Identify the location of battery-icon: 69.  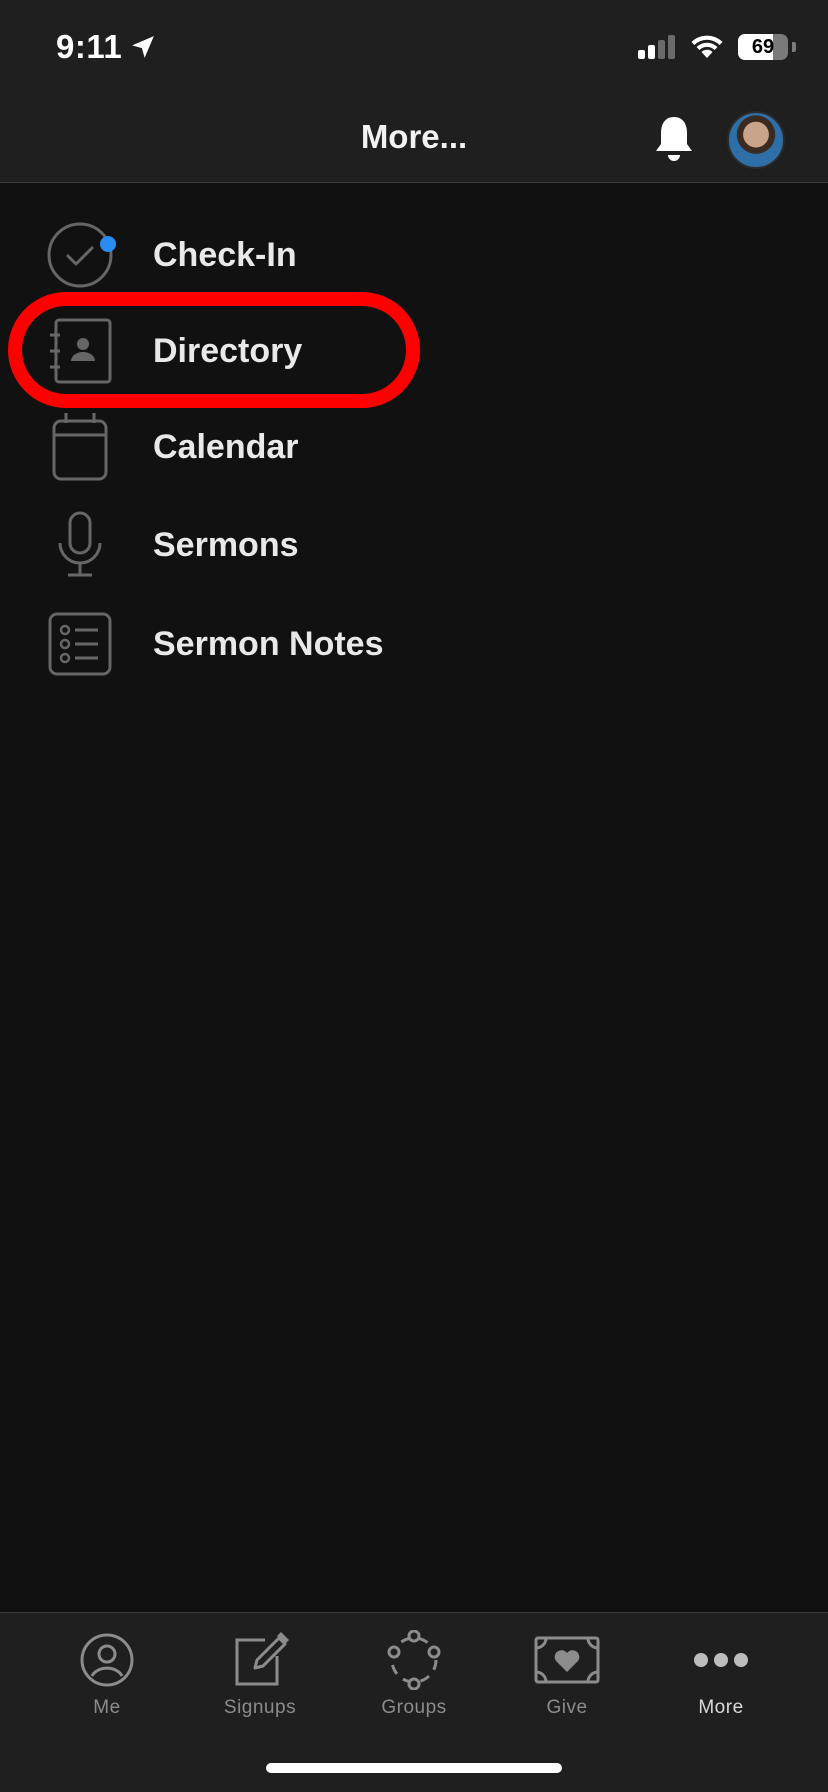
(767, 47).